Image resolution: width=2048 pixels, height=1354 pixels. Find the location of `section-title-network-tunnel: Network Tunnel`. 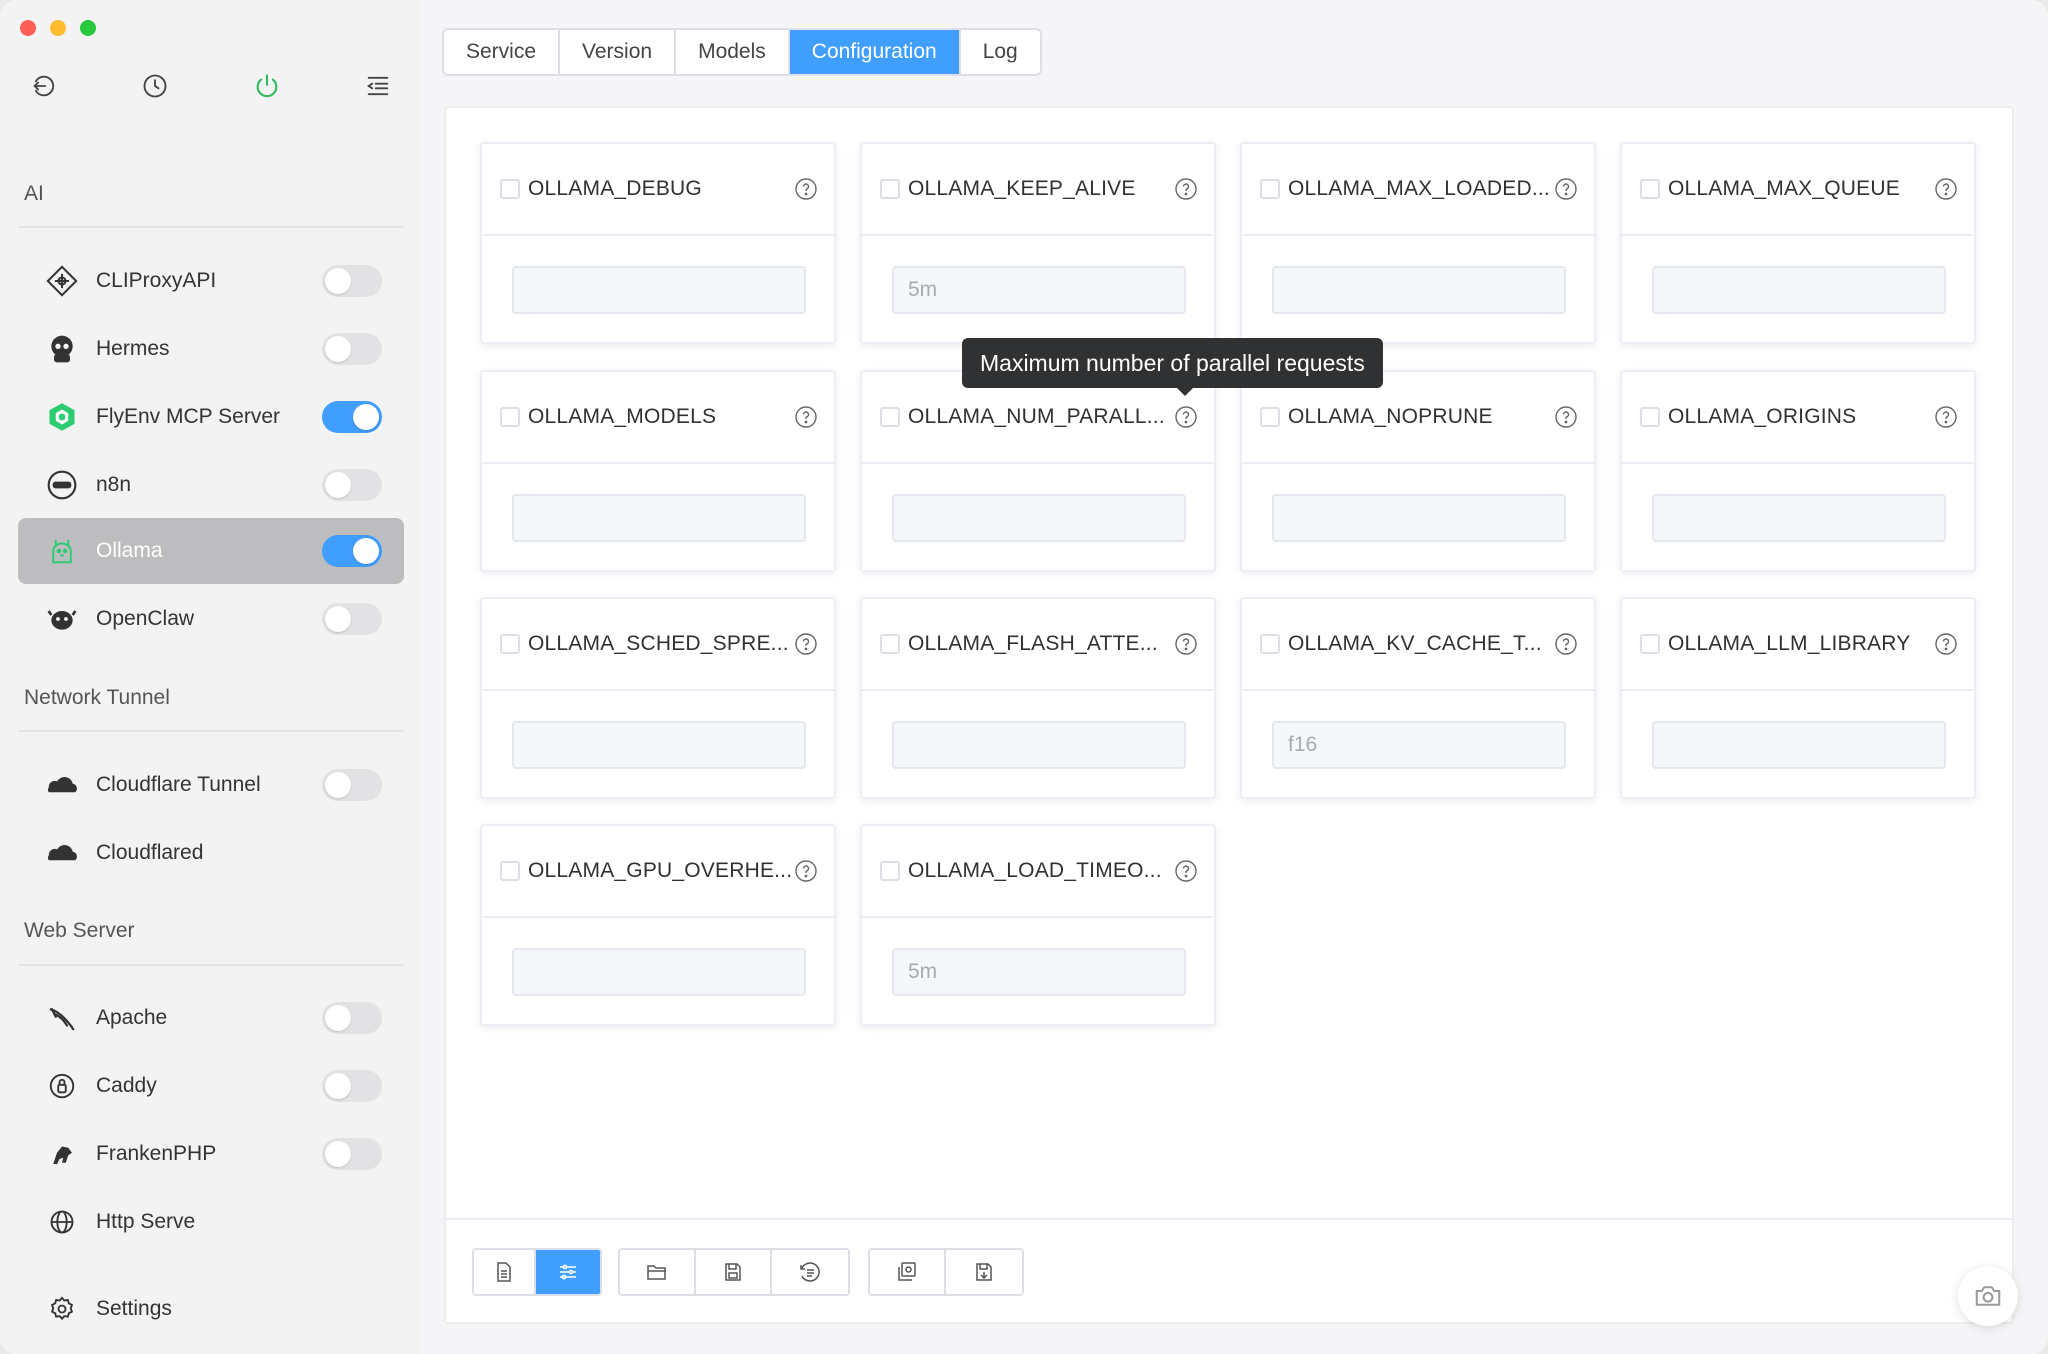

section-title-network-tunnel: Network Tunnel is located at coordinates (97, 697).